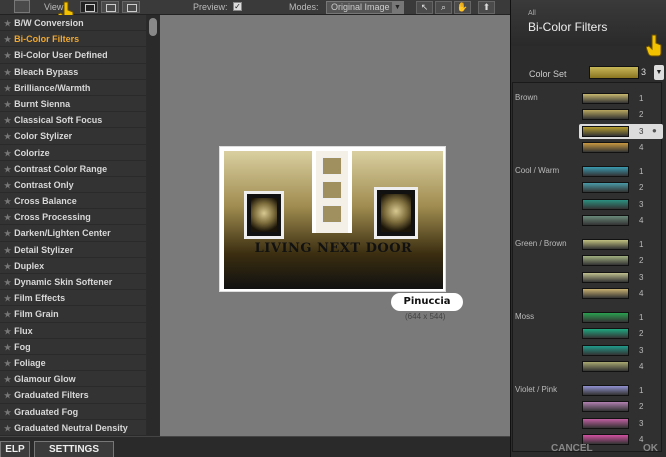 The height and width of the screenshot is (457, 666). I want to click on filter-item: ★ Contrast Only, so click(73, 185).